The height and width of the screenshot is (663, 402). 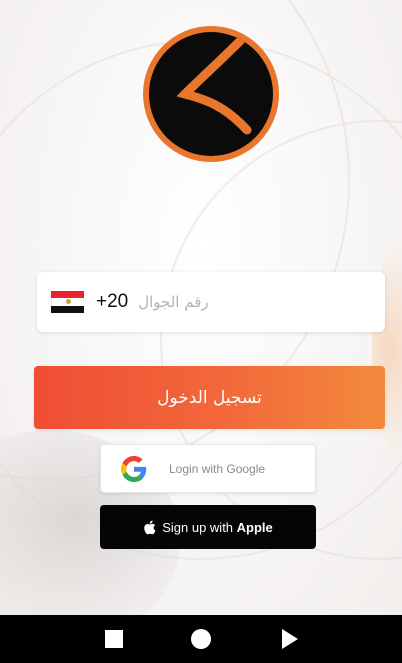 I want to click on phone-number-field: +20, so click(x=211, y=302).